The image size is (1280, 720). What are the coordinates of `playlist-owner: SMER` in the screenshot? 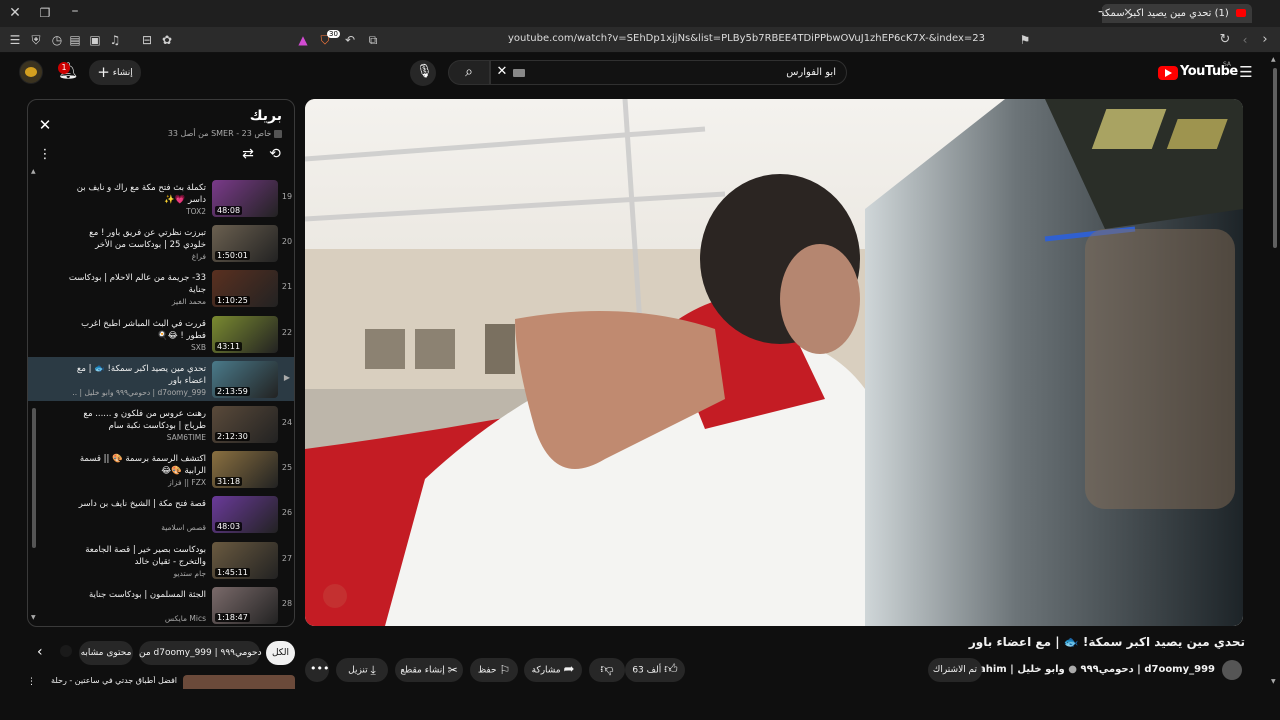 It's located at (222, 133).